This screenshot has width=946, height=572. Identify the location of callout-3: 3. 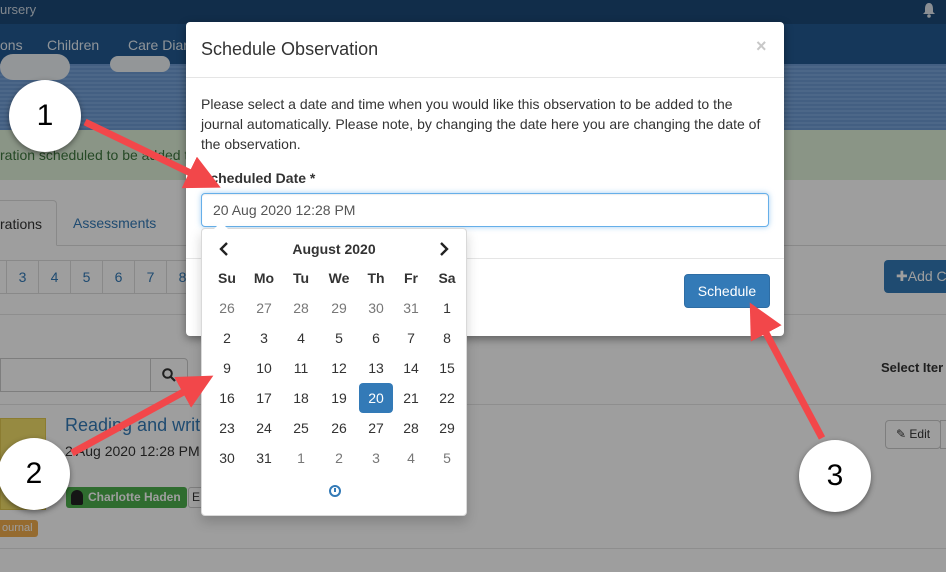
(835, 476).